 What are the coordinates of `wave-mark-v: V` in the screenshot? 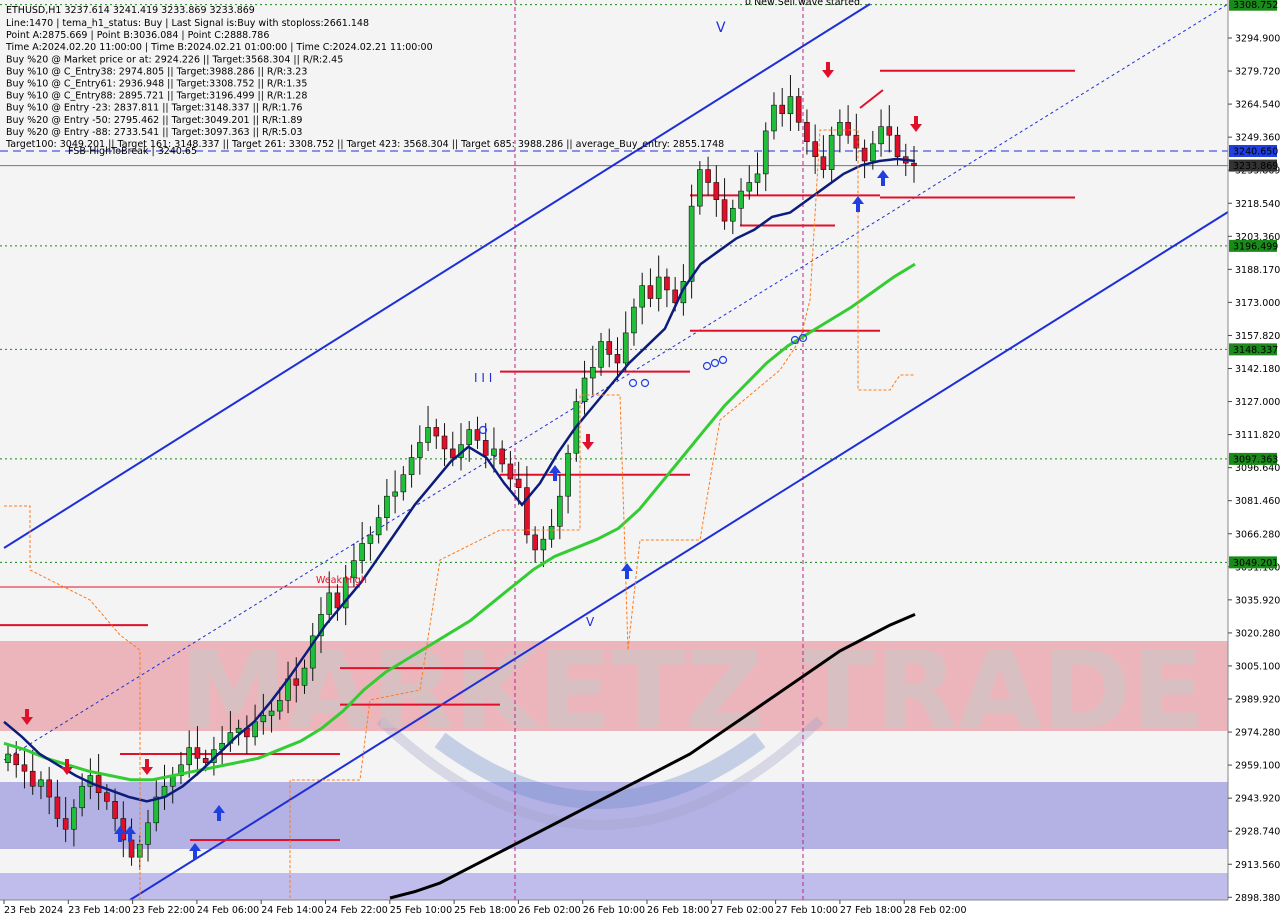 It's located at (721, 28).